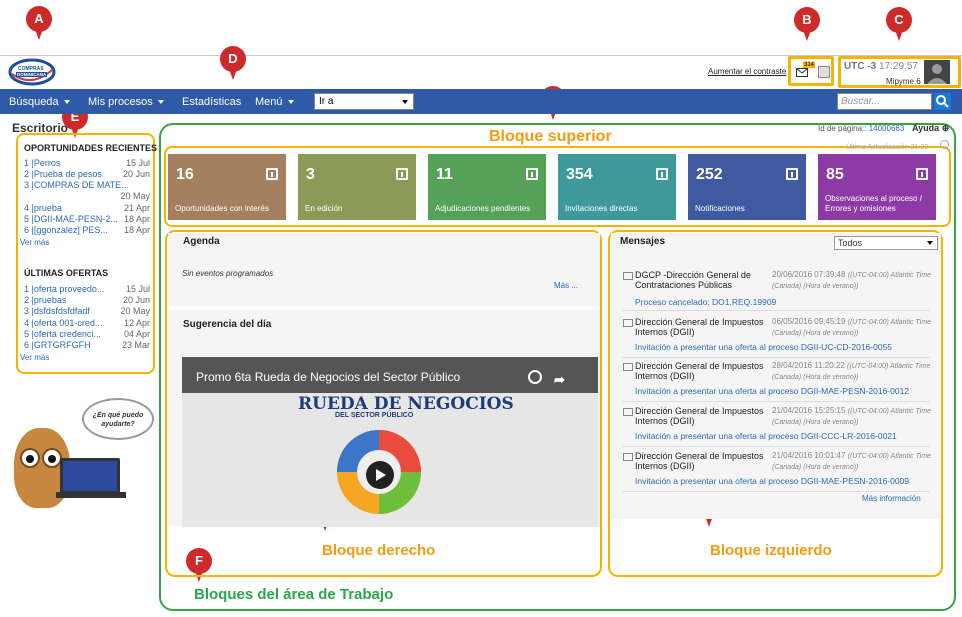 This screenshot has height=617, width=962. What do you see at coordinates (807, 24) in the screenshot?
I see `pin-b: B` at bounding box center [807, 24].